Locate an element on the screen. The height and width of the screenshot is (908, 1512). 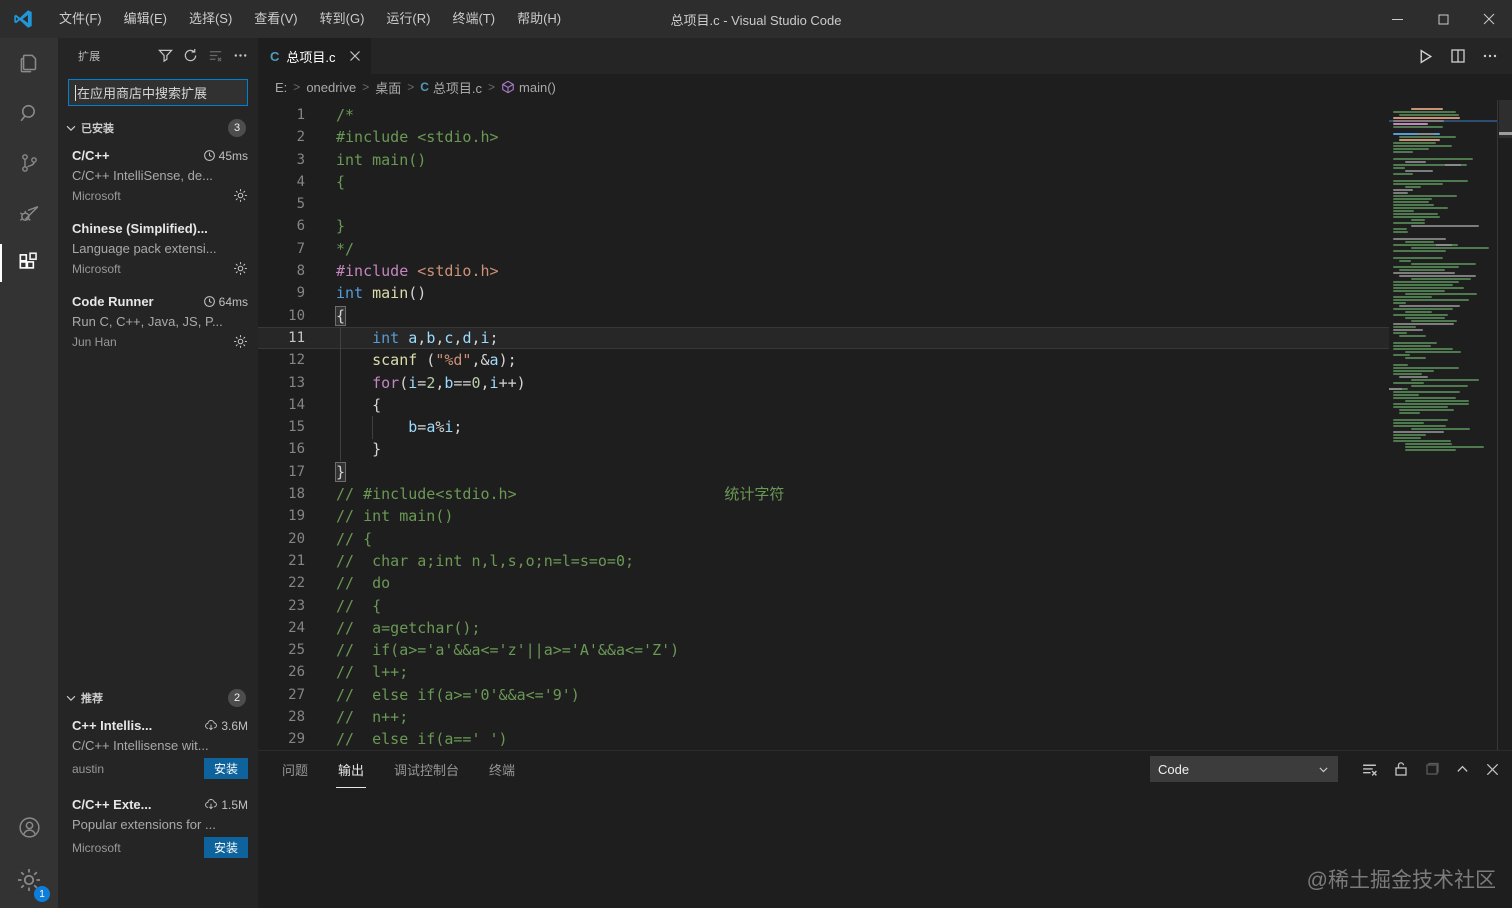
clear-search-icon is located at coordinates (215, 55).